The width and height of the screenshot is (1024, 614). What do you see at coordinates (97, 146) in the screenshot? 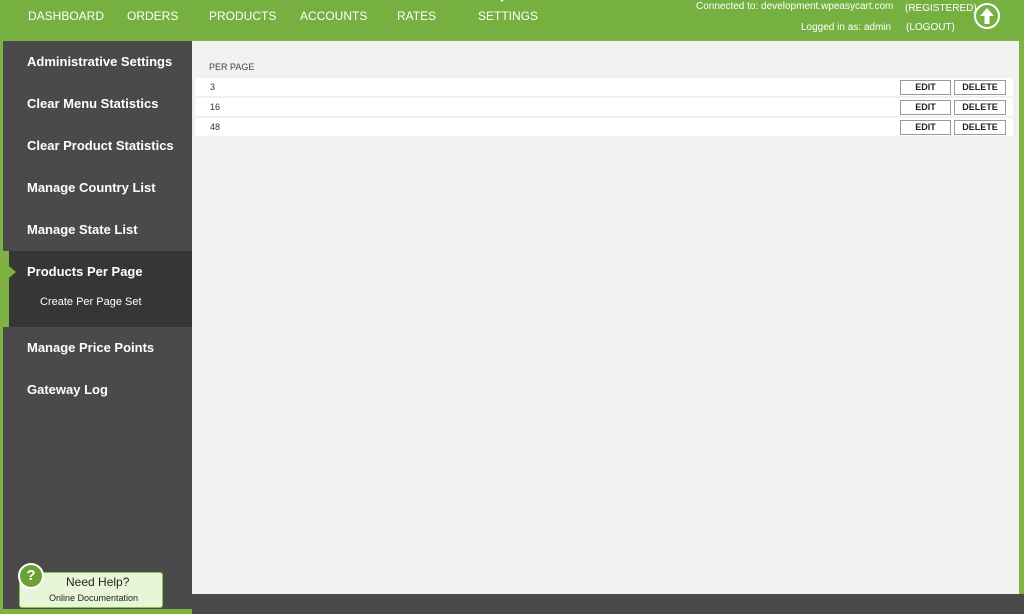
I see `sidebar-item-clear-product-statistics: Clear Product Statistics` at bounding box center [97, 146].